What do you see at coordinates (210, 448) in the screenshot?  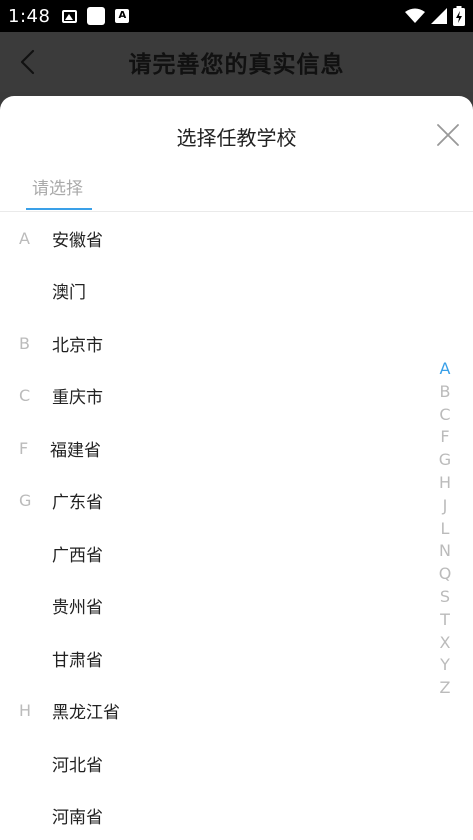 I see `list-item: F 福建省` at bounding box center [210, 448].